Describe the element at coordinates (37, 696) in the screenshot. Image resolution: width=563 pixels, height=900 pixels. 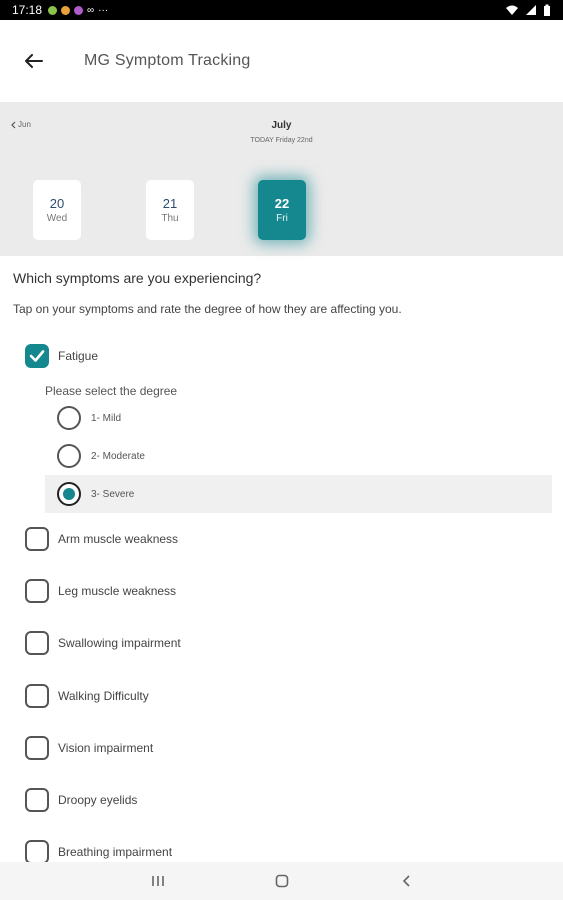
I see `checkbox-walking-difficulty` at that location.